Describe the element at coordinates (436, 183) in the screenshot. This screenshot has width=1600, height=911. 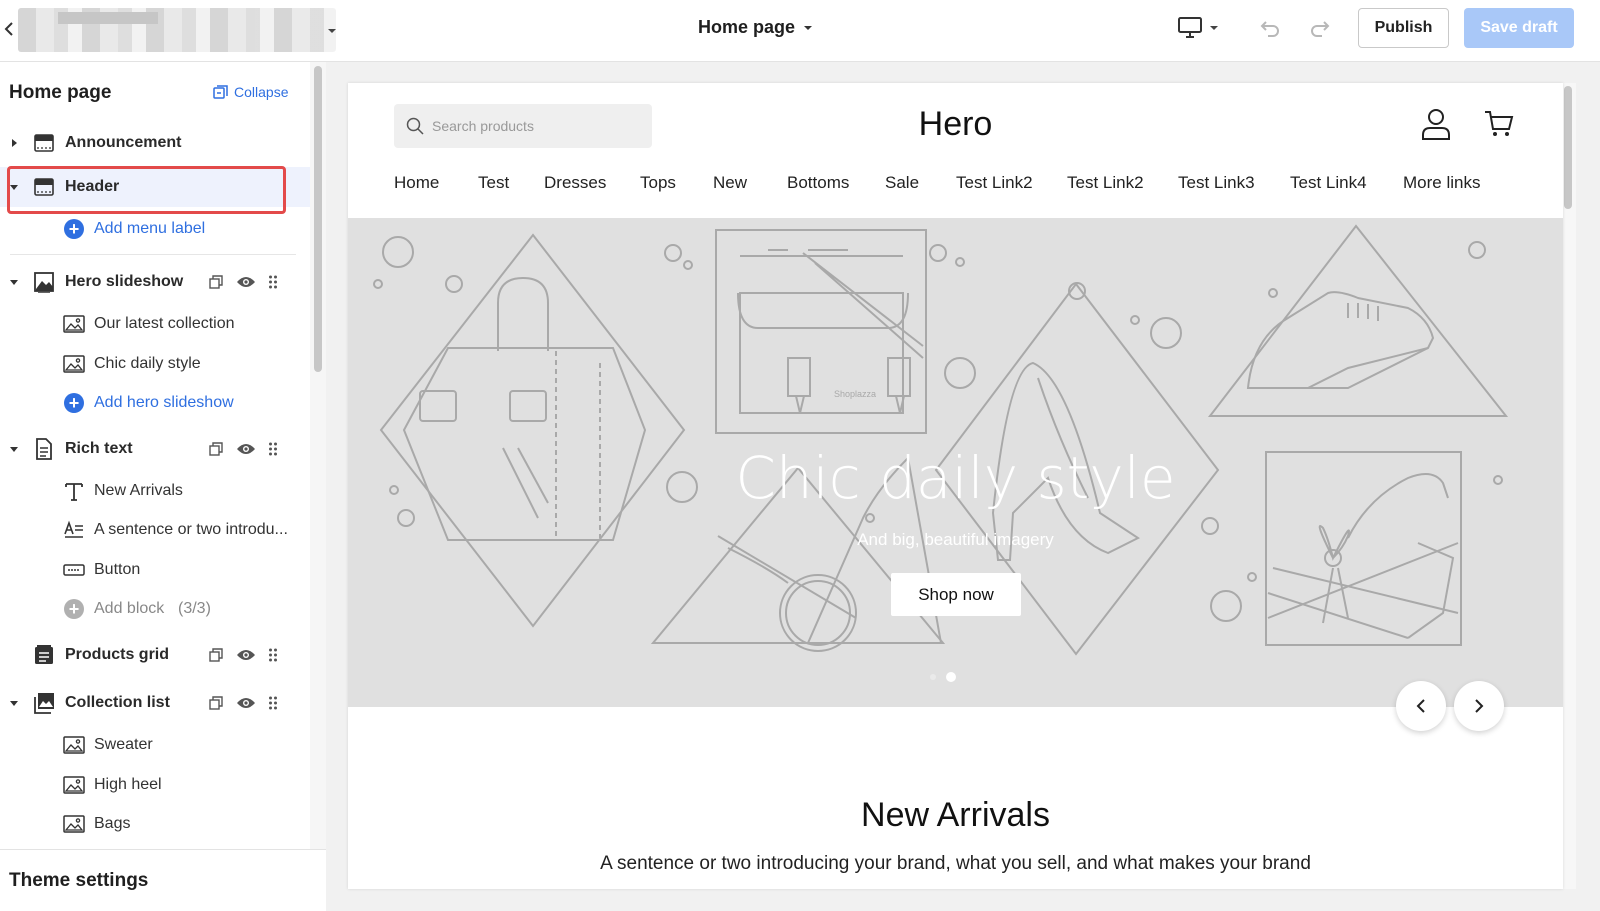
I see `nav-link: Home` at that location.